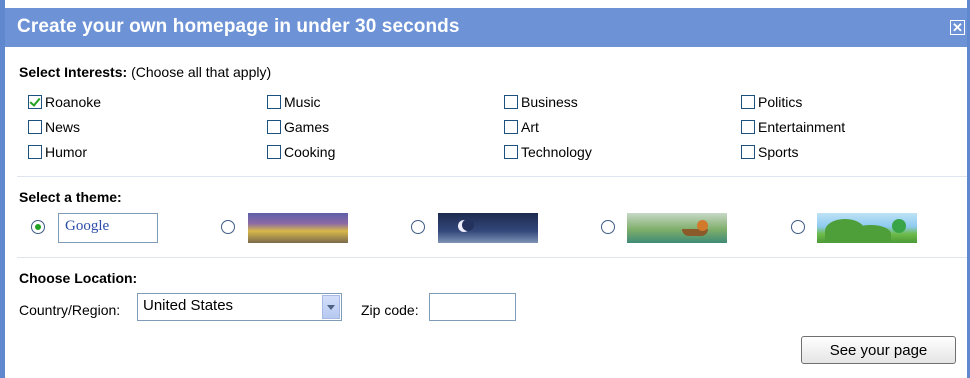 The height and width of the screenshot is (378, 970). Describe the element at coordinates (307, 127) in the screenshot. I see `interest-label: Games` at that location.